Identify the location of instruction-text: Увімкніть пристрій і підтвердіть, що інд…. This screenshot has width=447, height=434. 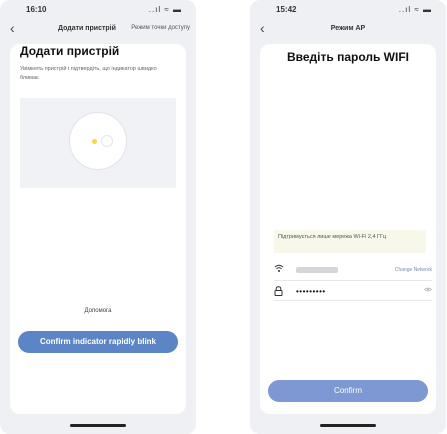
(88, 73).